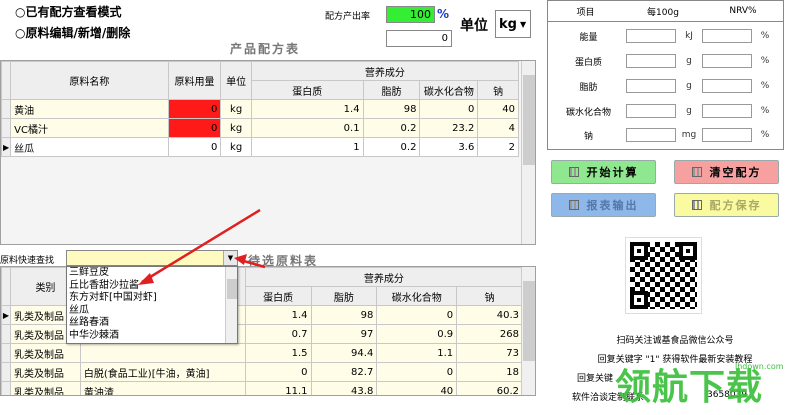  Describe the element at coordinates (727, 86) in the screenshot. I see `fat-nrv-field` at that location.